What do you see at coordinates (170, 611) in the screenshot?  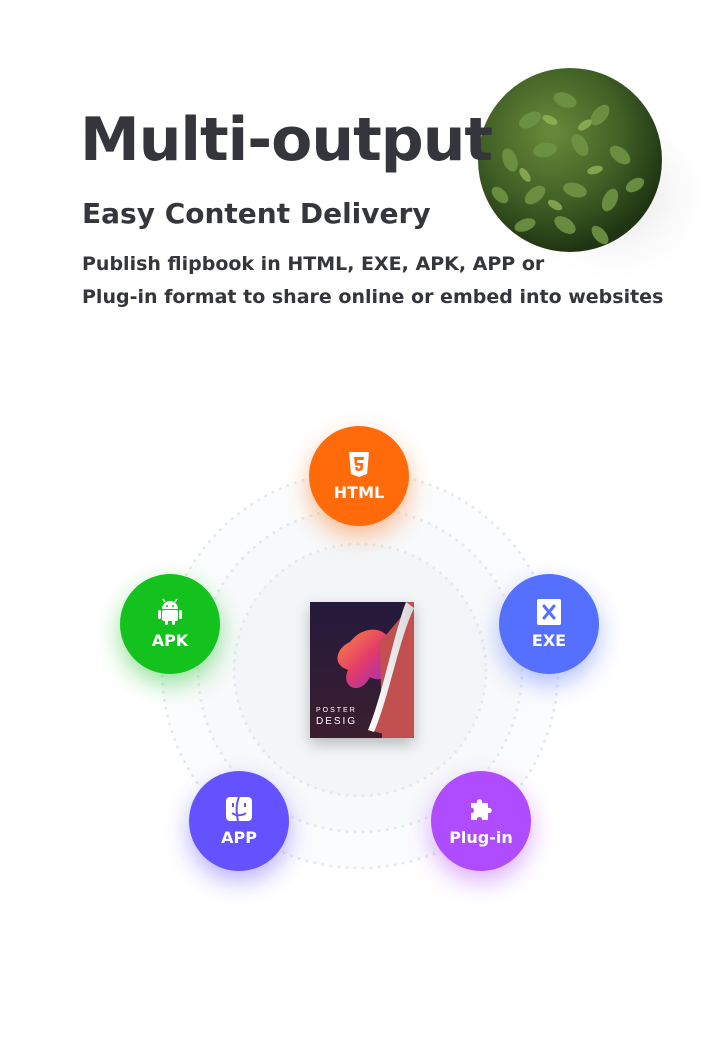 I see `android-icon` at bounding box center [170, 611].